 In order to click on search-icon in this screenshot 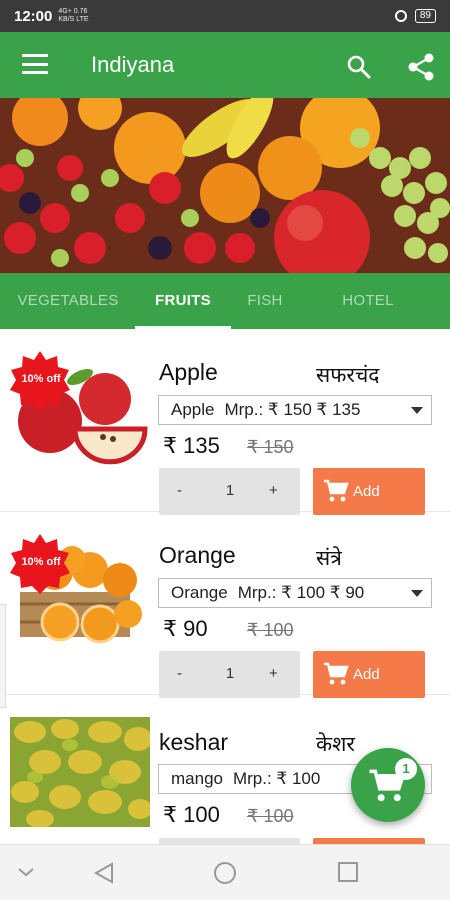, I will do `click(359, 67)`.